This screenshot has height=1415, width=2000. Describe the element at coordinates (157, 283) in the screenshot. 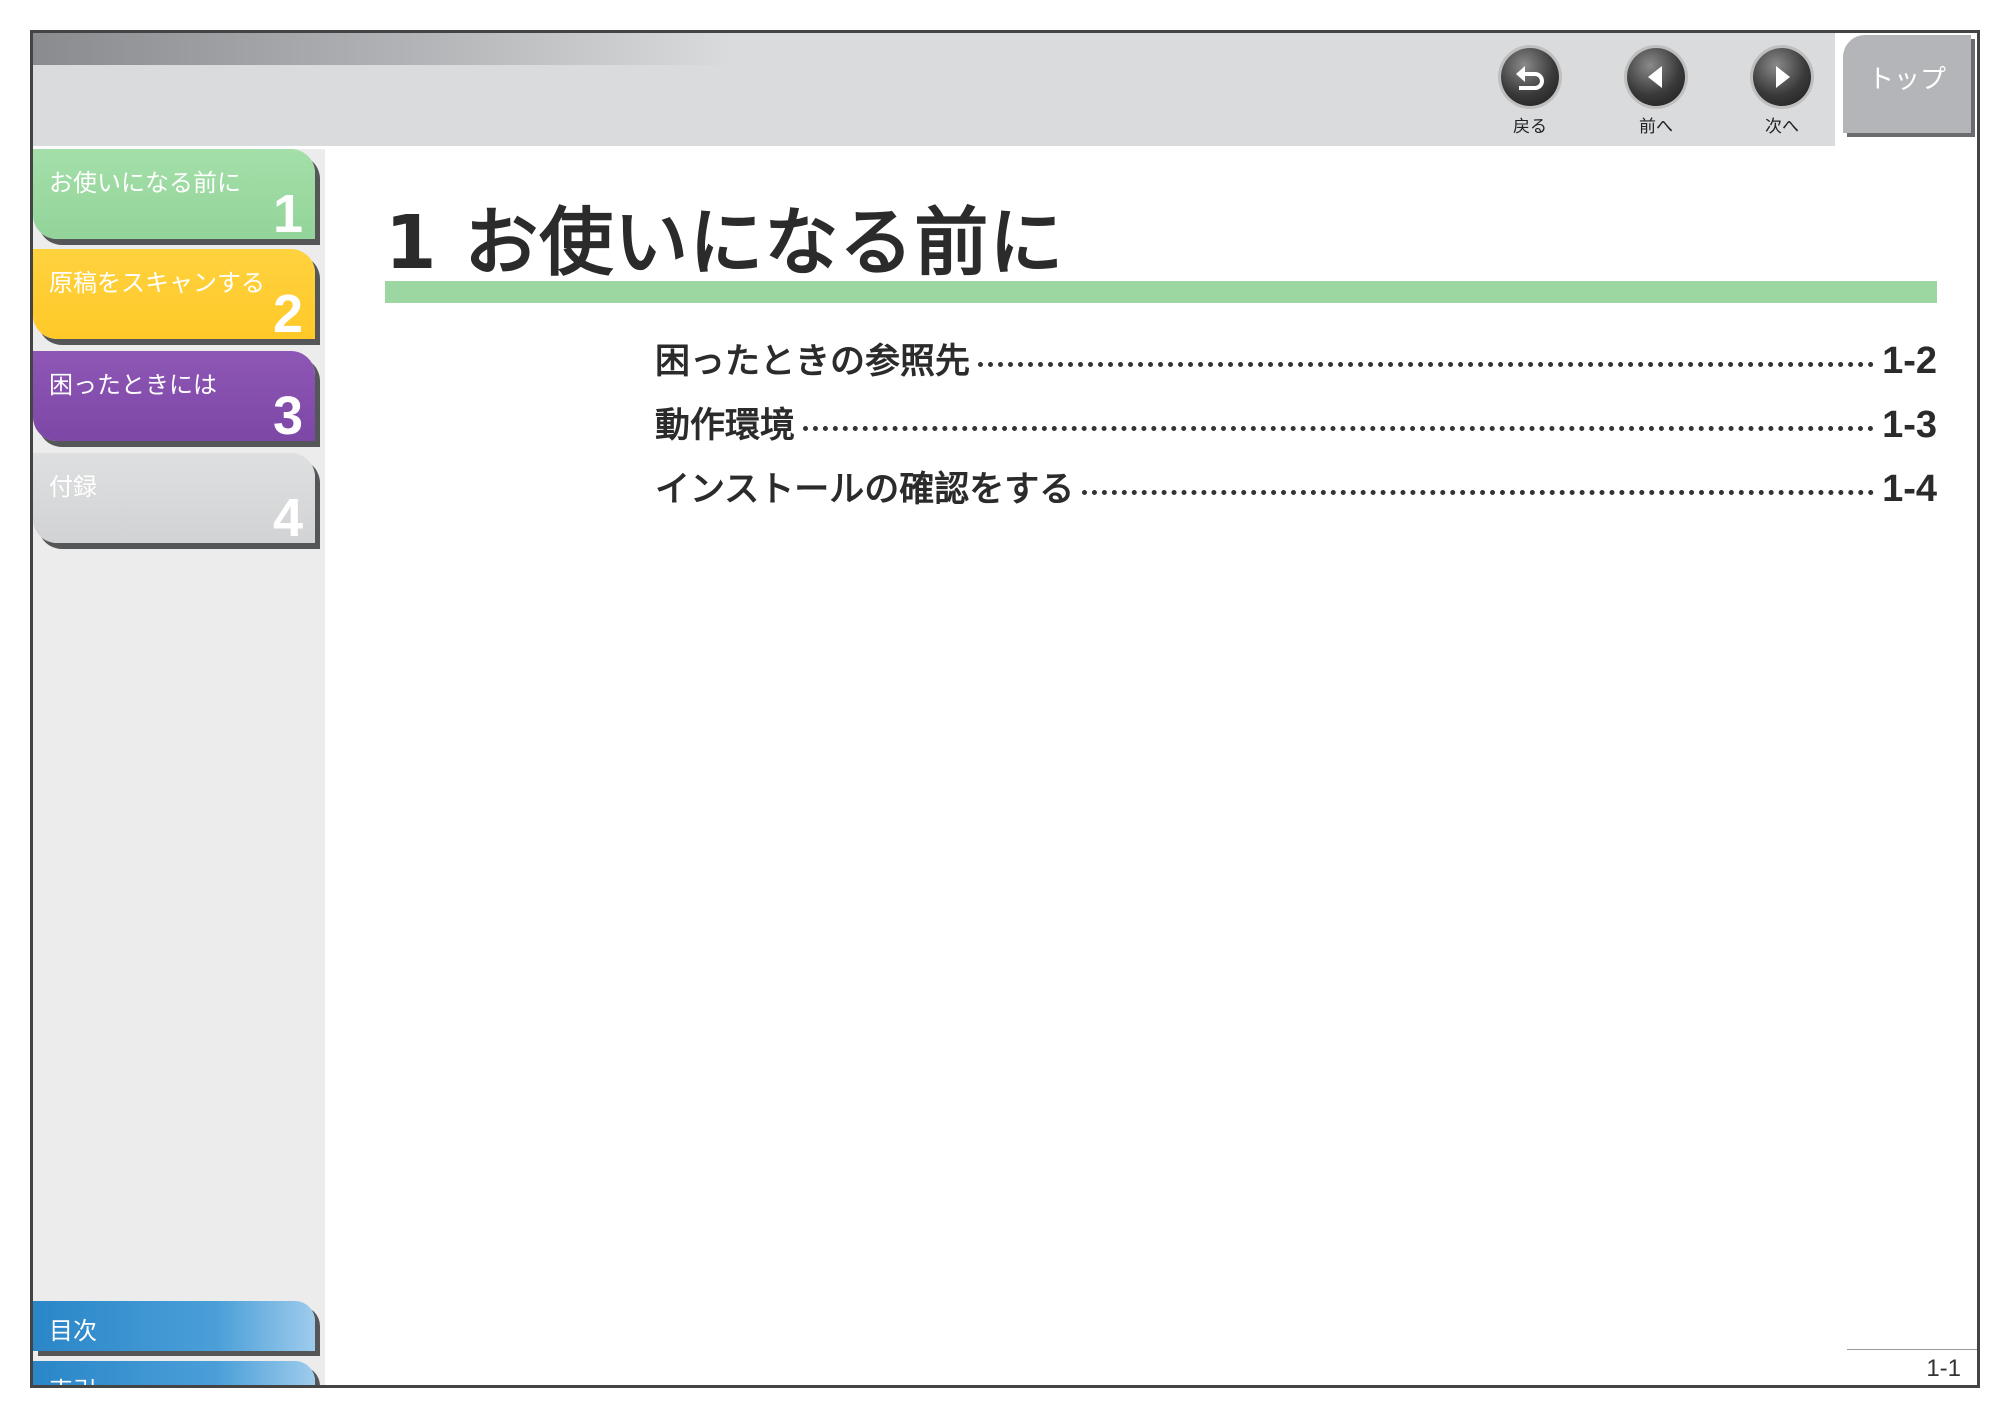

I see `chapter-tab-label: 原稿をスキャンする` at that location.